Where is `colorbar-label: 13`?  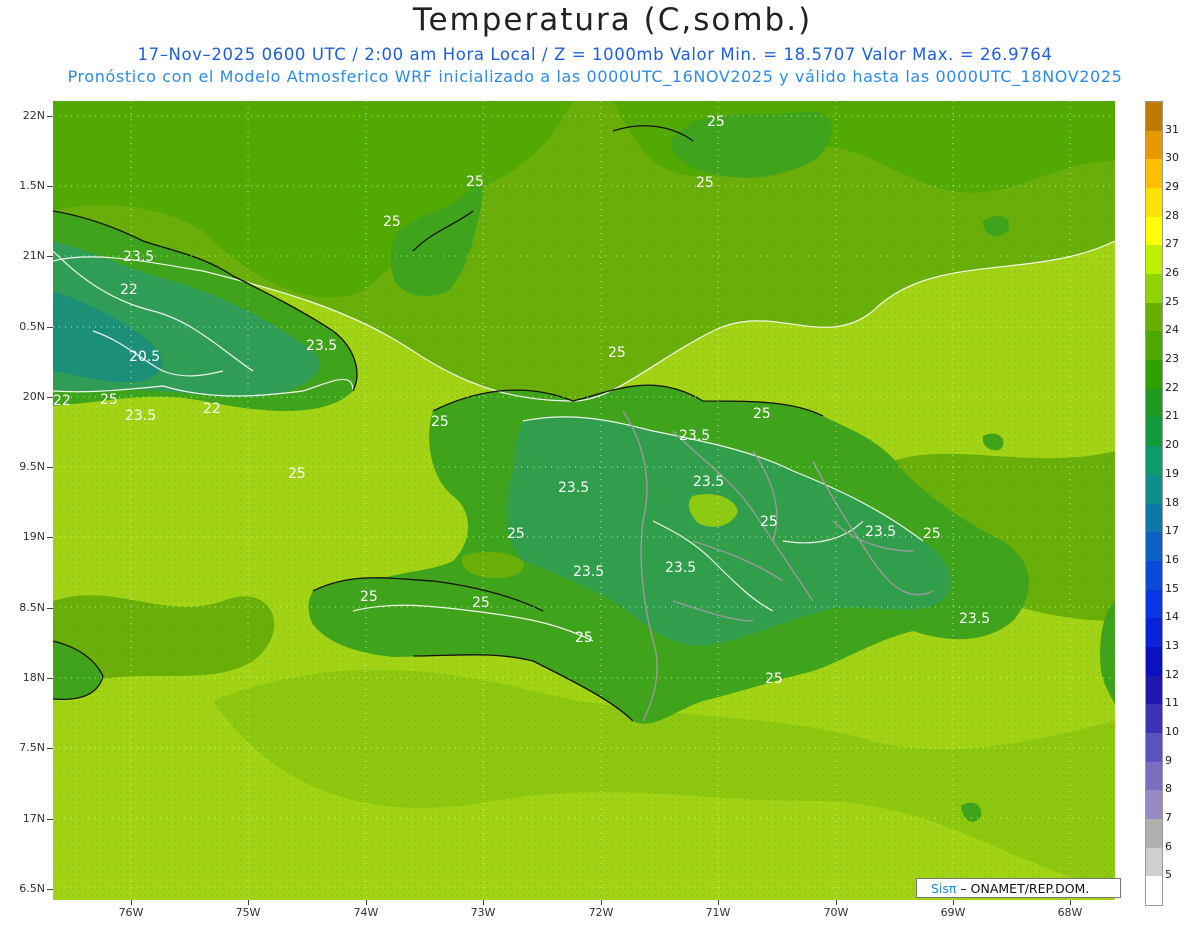 colorbar-label: 13 is located at coordinates (1172, 645).